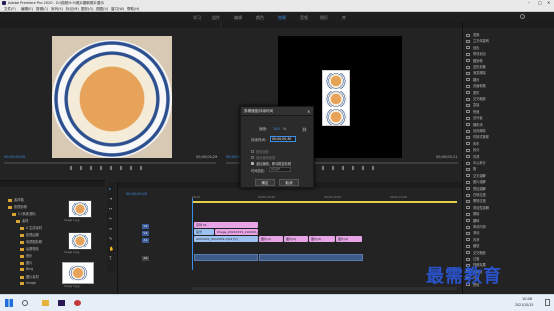 The image size is (554, 311). What do you see at coordinates (31, 241) in the screenshot?
I see `project-tree-item: 电视剧剪辑` at bounding box center [31, 241].